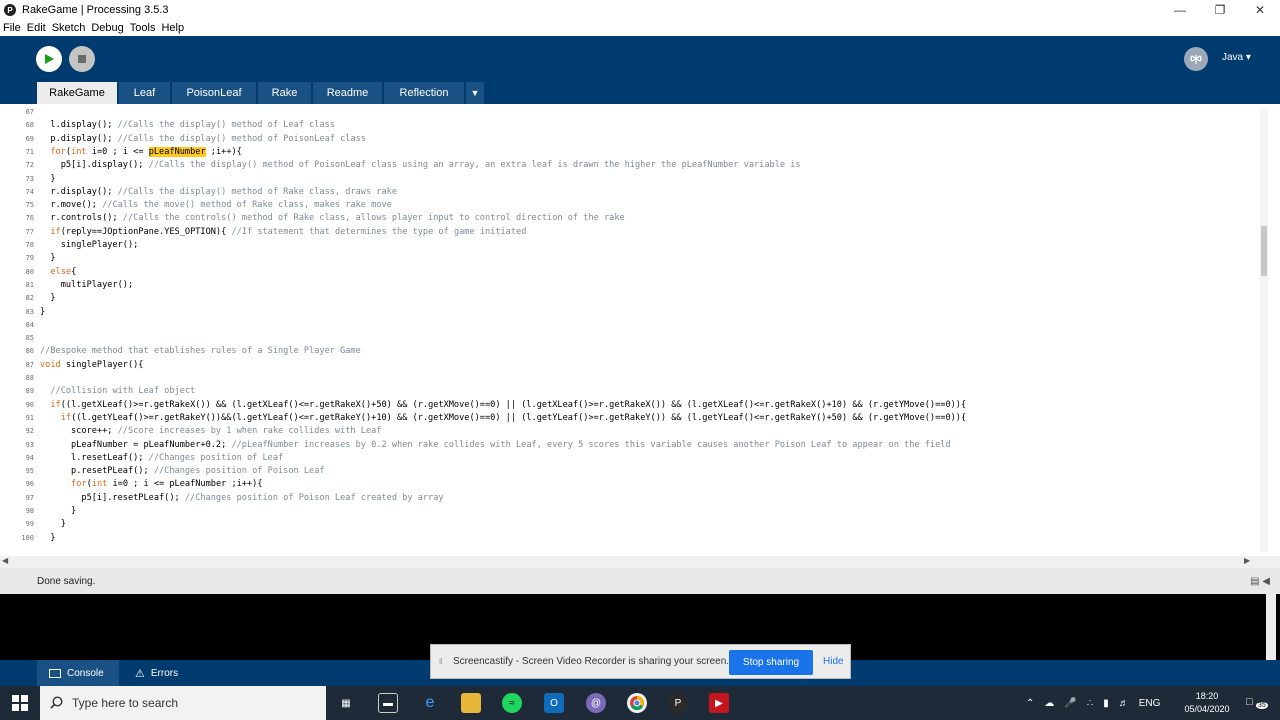 The image size is (1280, 720). What do you see at coordinates (29, 484) in the screenshot?
I see `line-number: 96` at bounding box center [29, 484].